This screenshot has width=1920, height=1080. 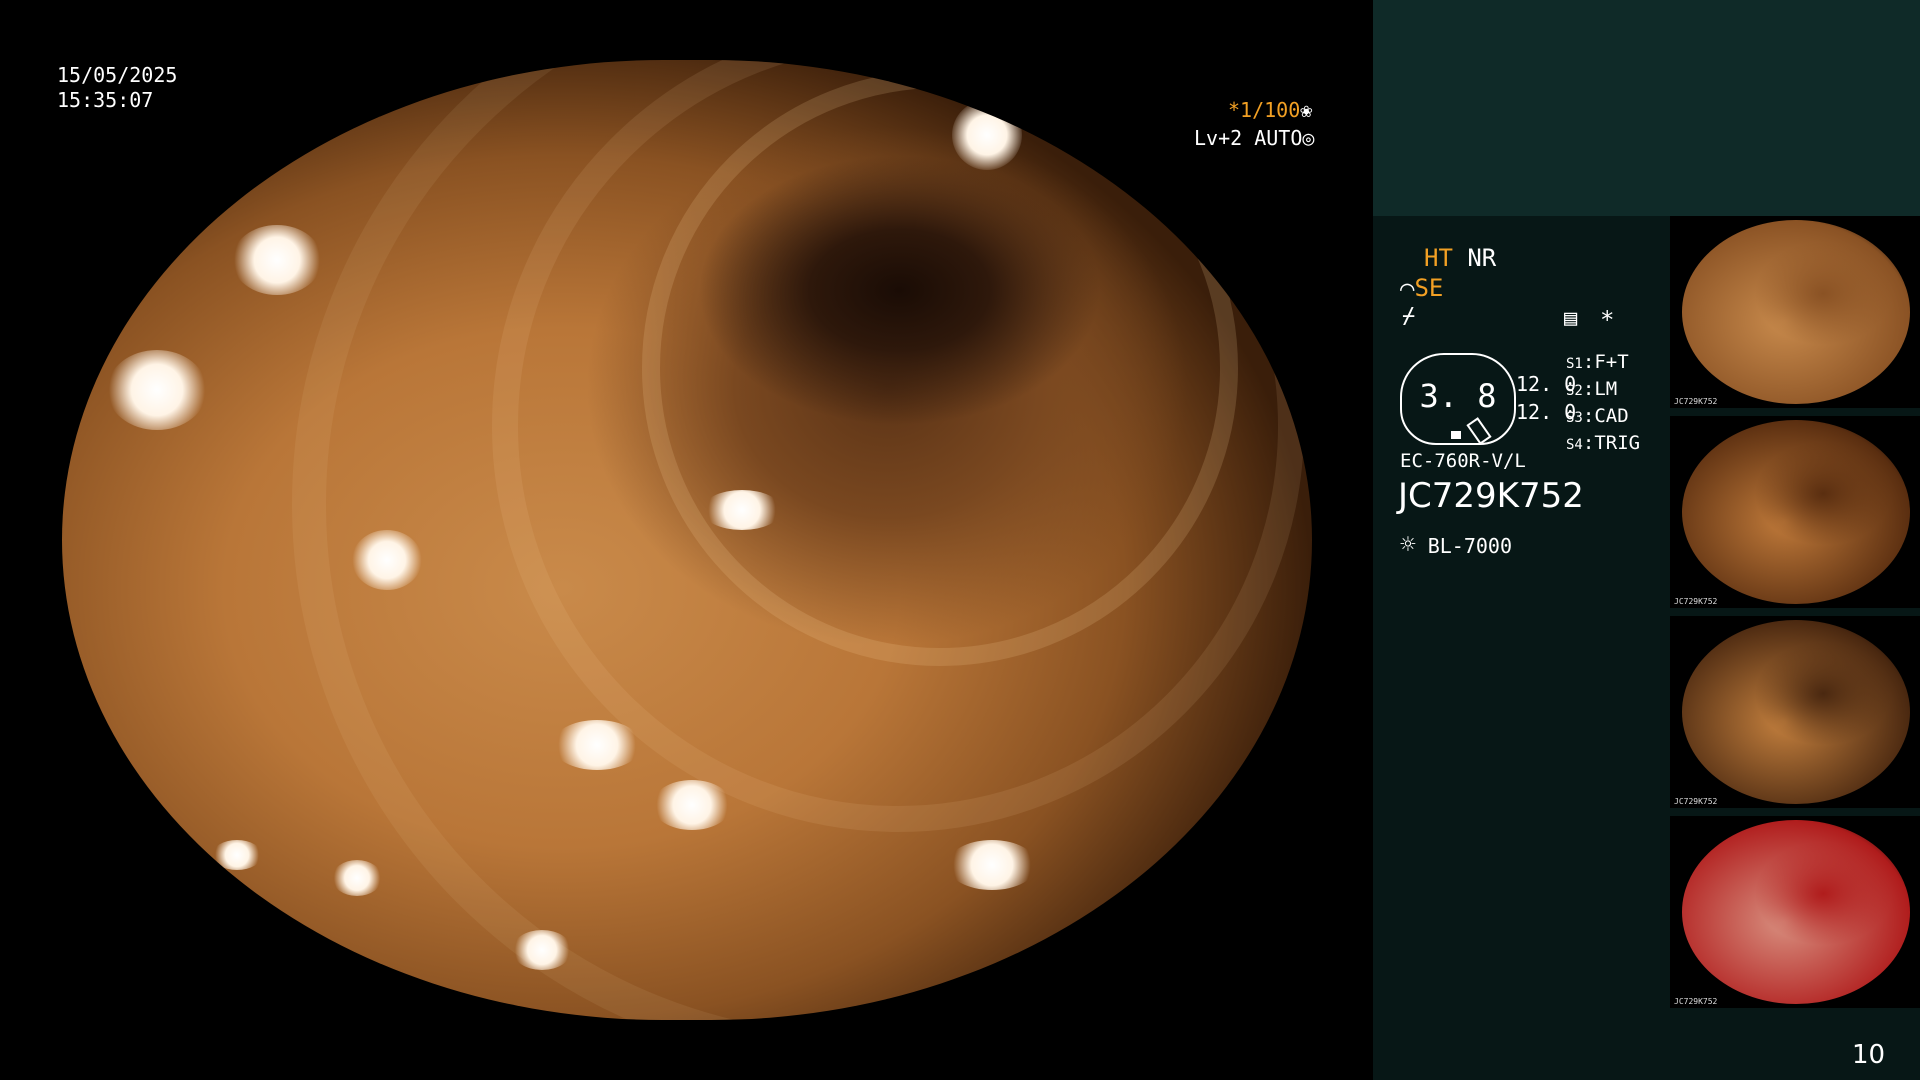 What do you see at coordinates (117, 75) in the screenshot?
I see `date-label: 15/05/2025` at bounding box center [117, 75].